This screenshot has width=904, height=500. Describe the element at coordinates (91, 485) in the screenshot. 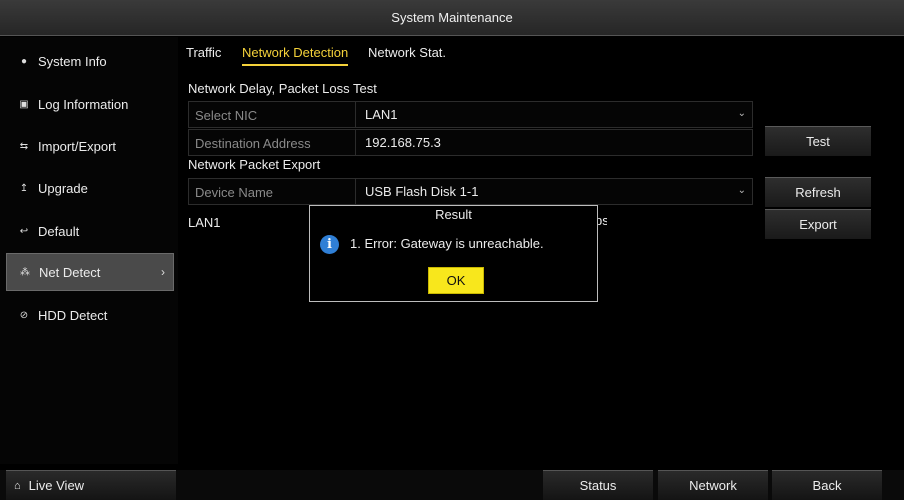

I see `live-view-button: ⌂ Live View` at that location.